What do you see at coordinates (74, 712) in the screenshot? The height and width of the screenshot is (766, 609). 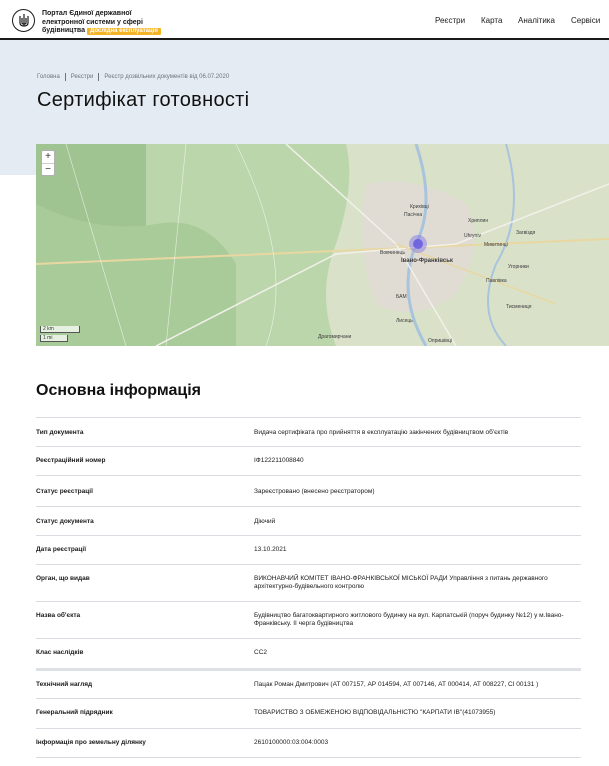 I see `row-label: Генеральний підрядник` at bounding box center [74, 712].